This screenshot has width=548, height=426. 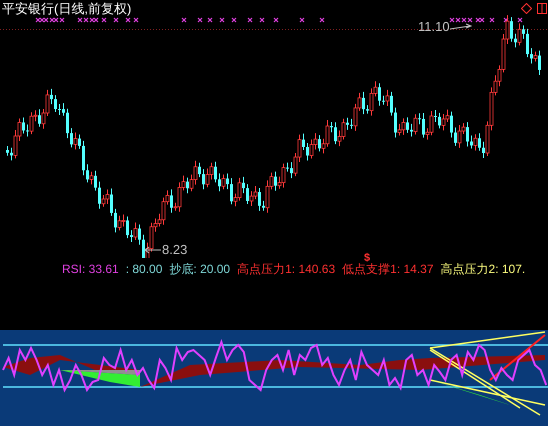 What do you see at coordinates (144, 269) in the screenshot?
I see `indicator-readout: : 80.00` at bounding box center [144, 269].